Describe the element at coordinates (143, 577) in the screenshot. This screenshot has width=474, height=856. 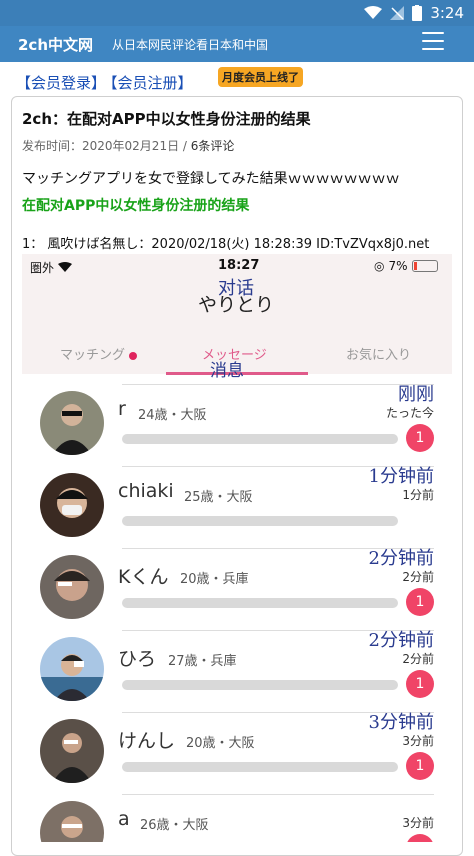
I see `user-name: Kくん` at that location.